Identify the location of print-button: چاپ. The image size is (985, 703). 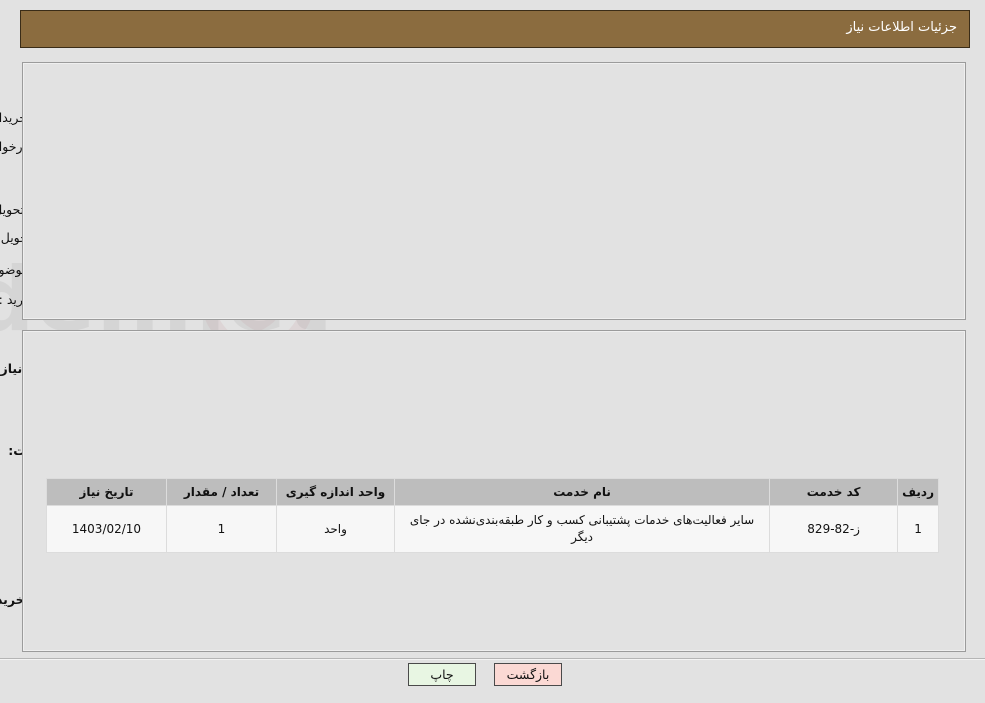
(442, 674).